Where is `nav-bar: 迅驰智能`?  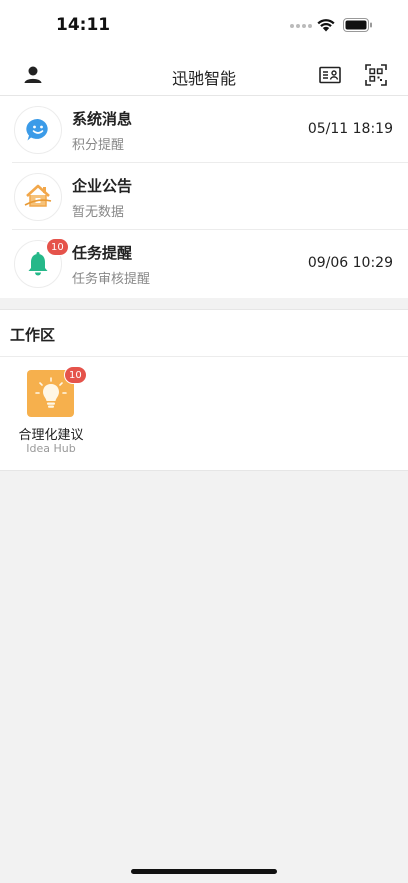 nav-bar: 迅驰智能 is located at coordinates (204, 75).